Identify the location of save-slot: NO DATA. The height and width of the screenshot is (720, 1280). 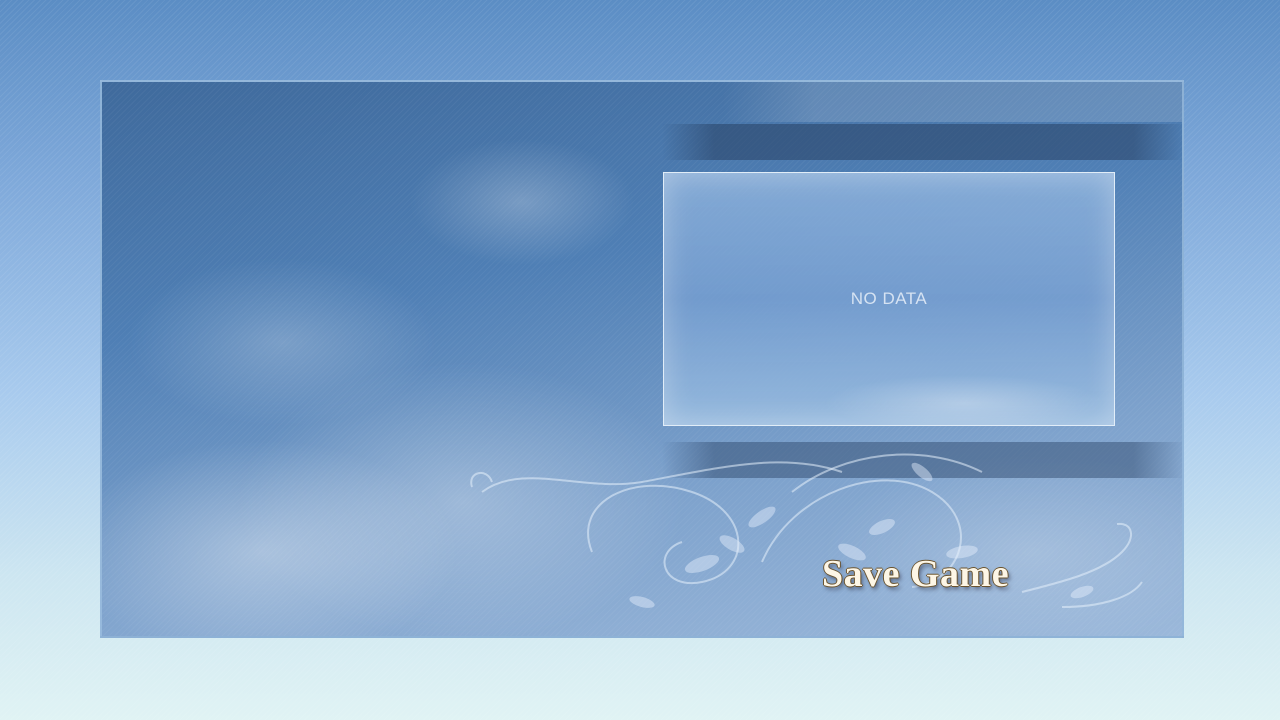
(889, 299).